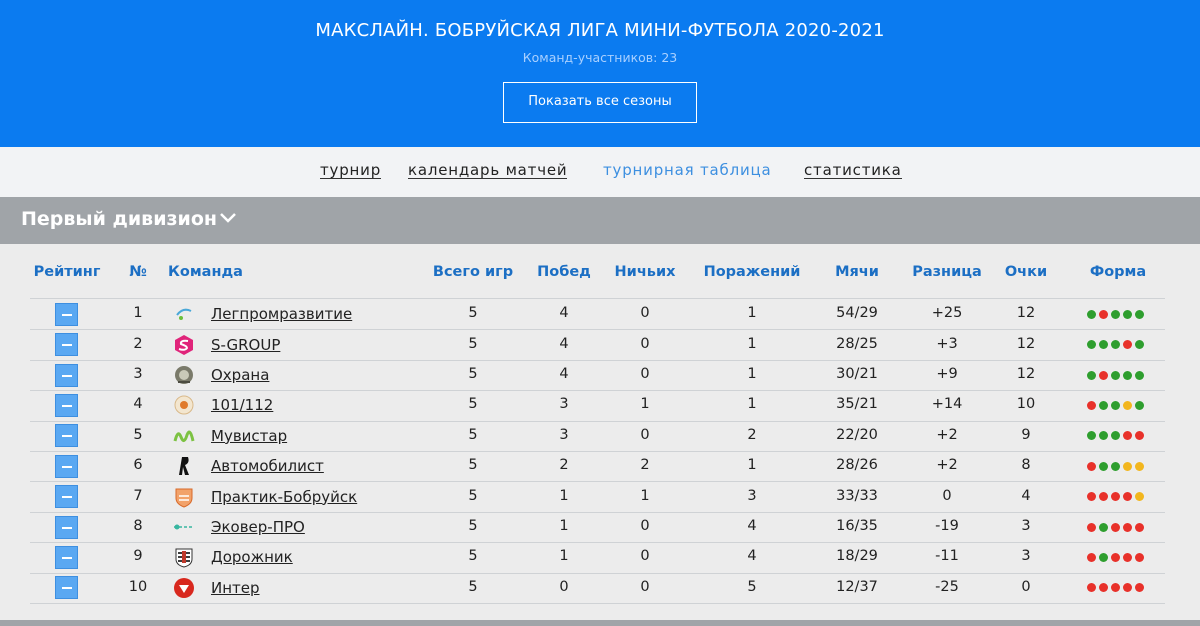 This screenshot has width=1200, height=626. What do you see at coordinates (857, 374) in the screenshot?
I see `row-goals: 30/21` at bounding box center [857, 374].